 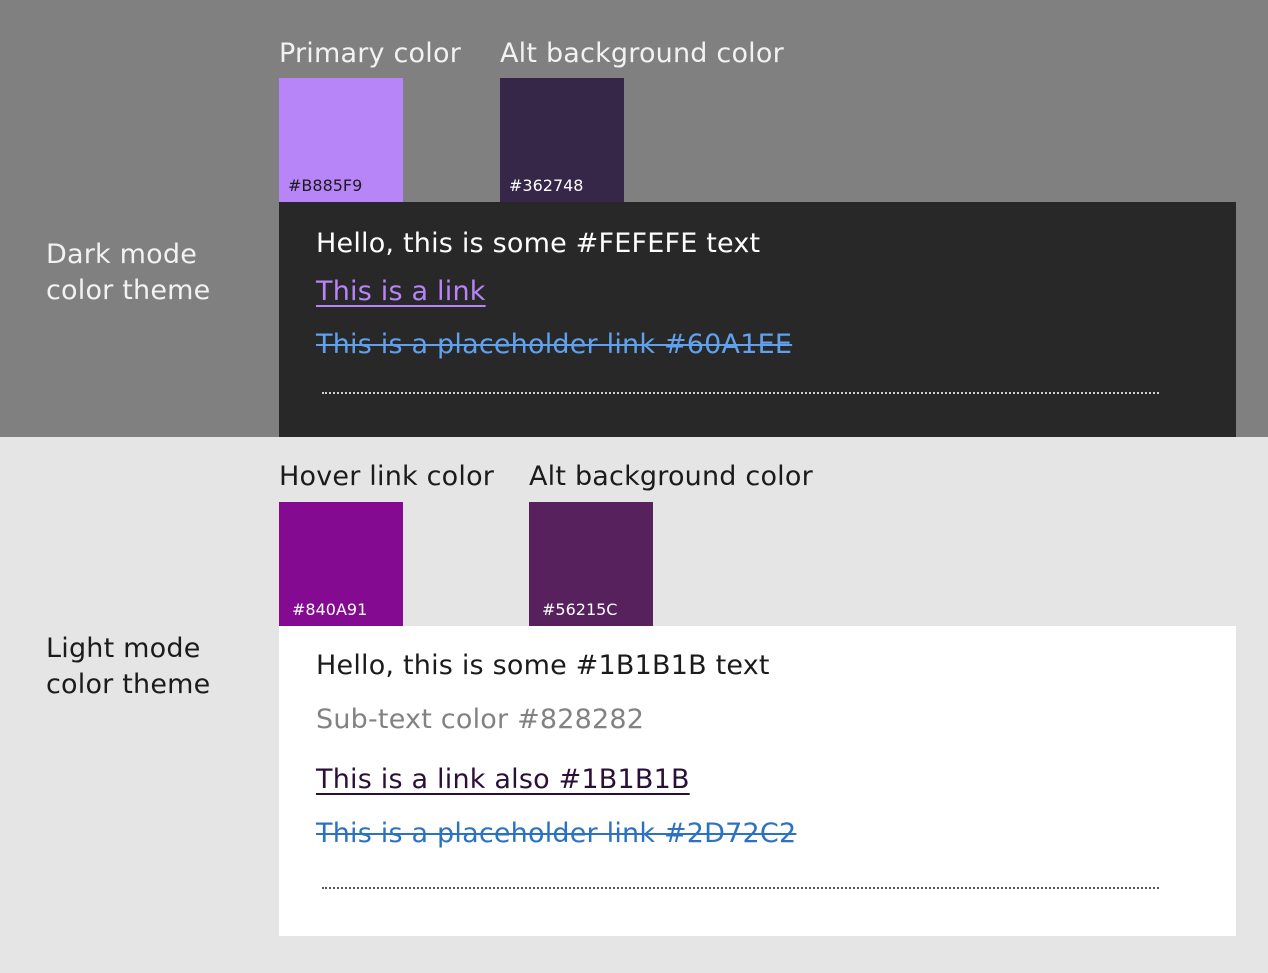 I want to click on dark-alt-background-hex: #362748, so click(x=546, y=185).